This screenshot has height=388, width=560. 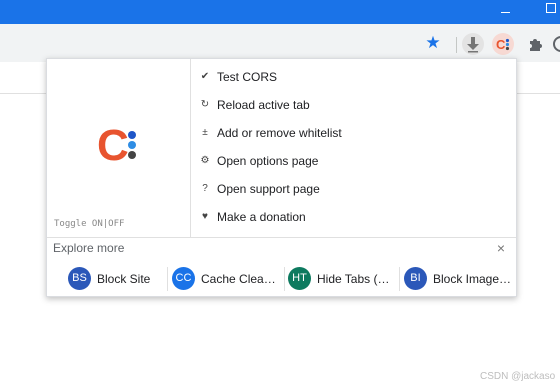 I want to click on minimize-icon, so click(x=505, y=12).